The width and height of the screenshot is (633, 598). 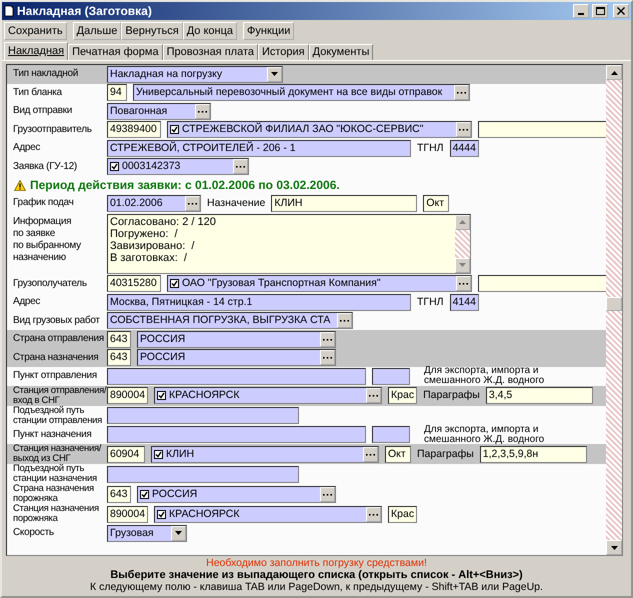 I want to click on toolbar-button: До конца, so click(x=210, y=31).